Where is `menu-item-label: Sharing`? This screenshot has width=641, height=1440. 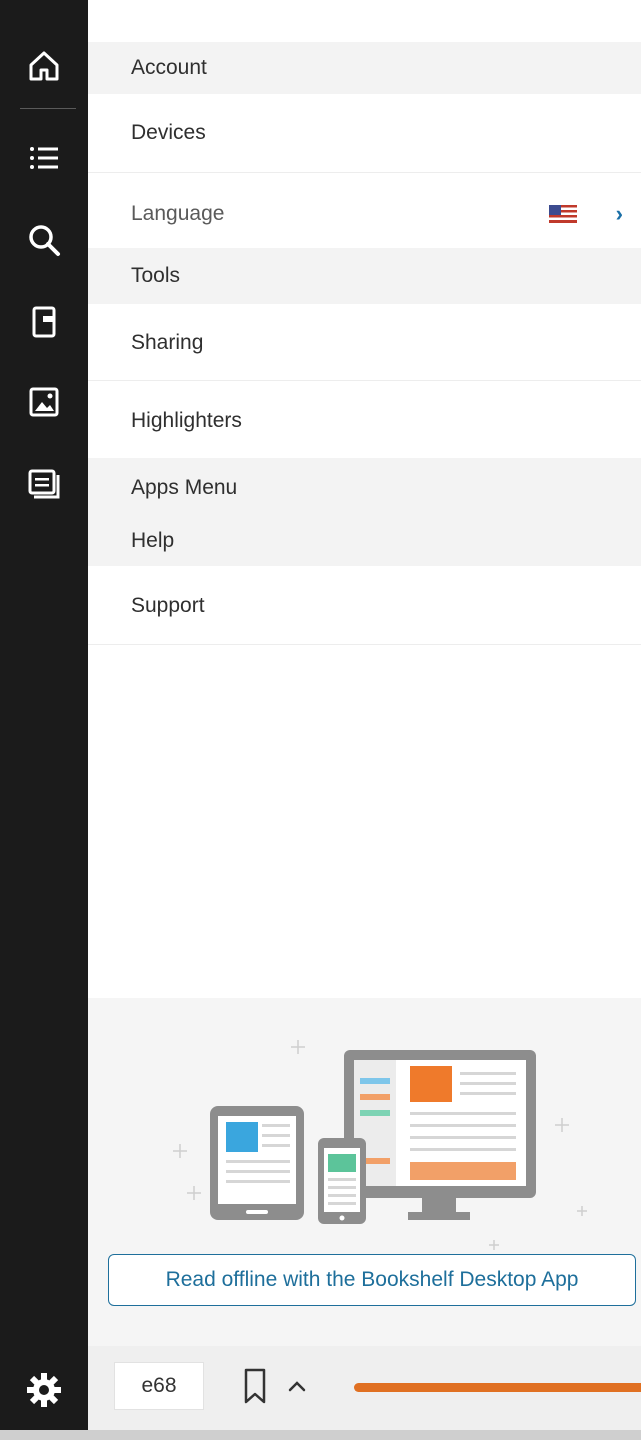 menu-item-label: Sharing is located at coordinates (167, 342).